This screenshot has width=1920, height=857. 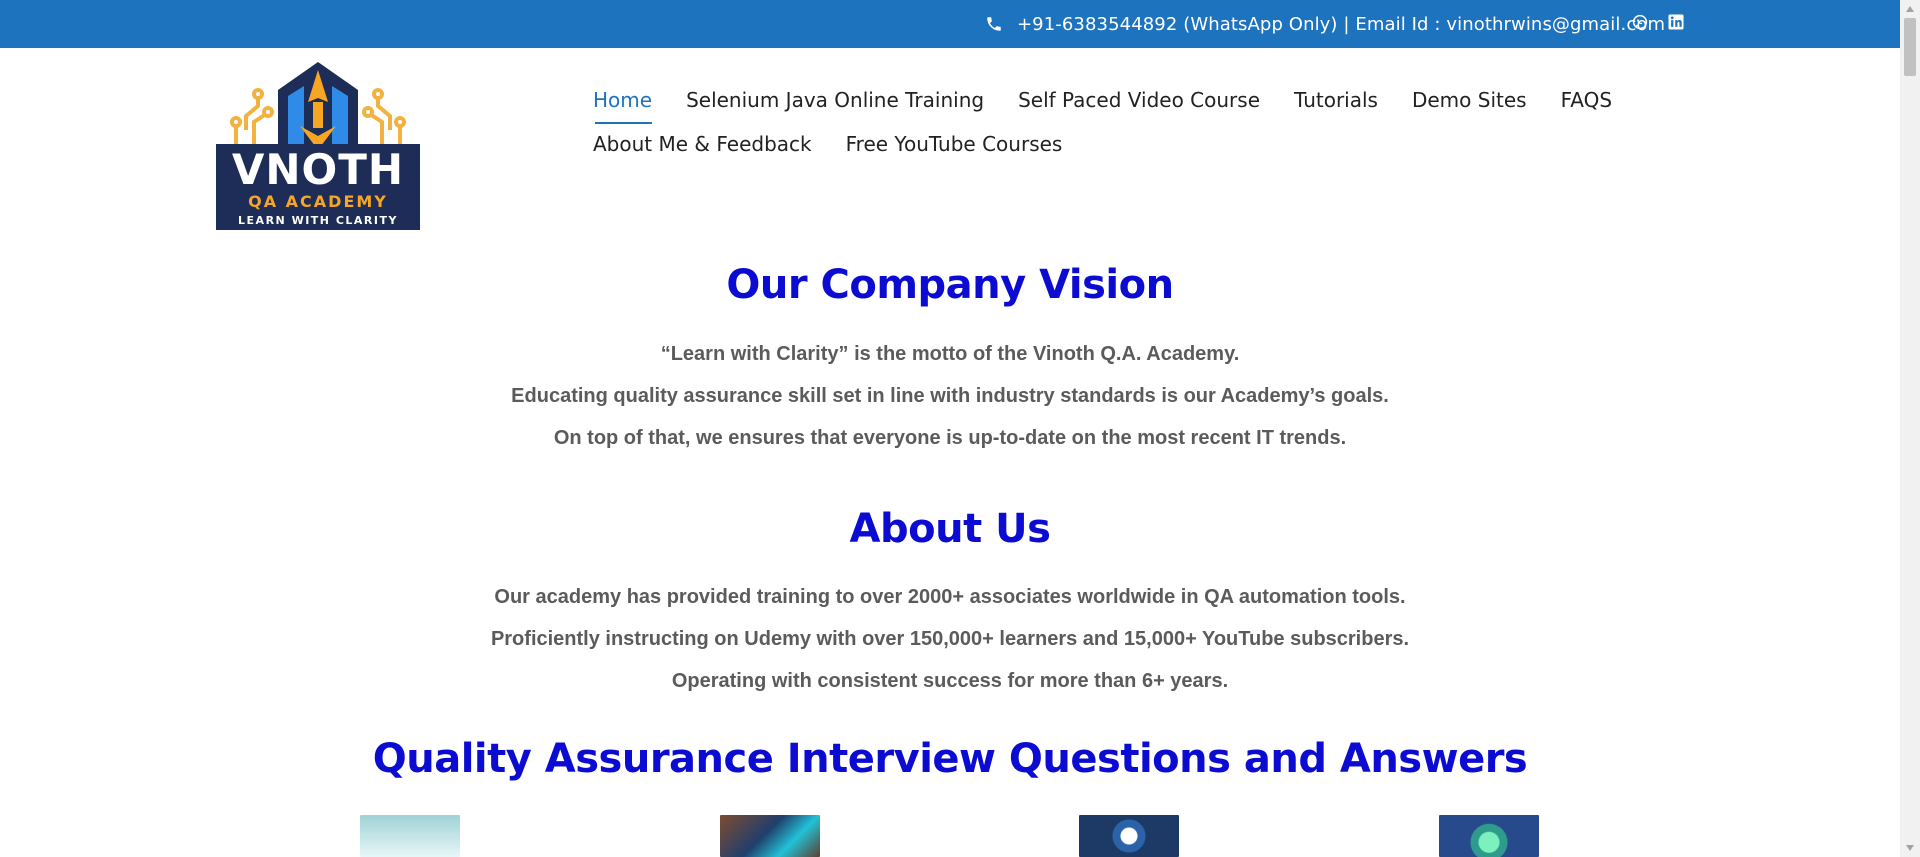 I want to click on scroll-down-arrow-icon, so click(x=1910, y=848).